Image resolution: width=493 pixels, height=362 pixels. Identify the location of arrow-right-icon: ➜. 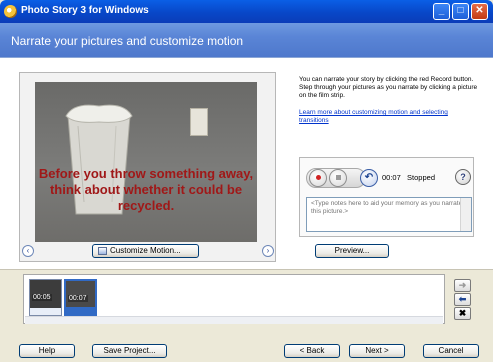
(462, 285).